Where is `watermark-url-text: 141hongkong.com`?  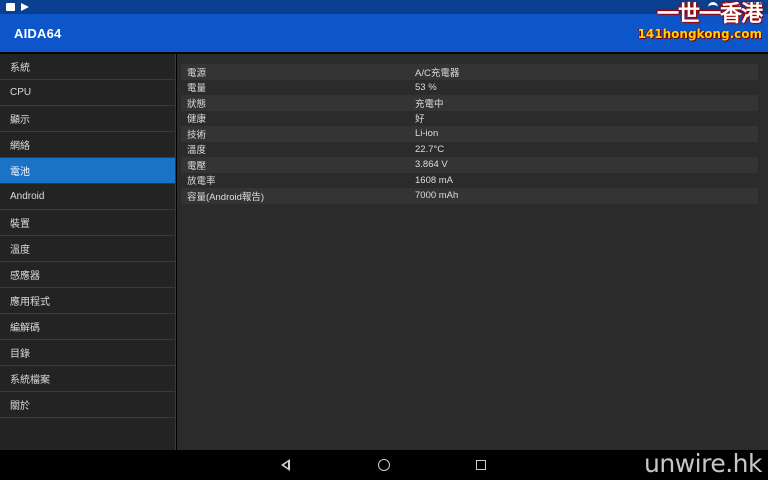
watermark-url-text: 141hongkong.com is located at coordinates (699, 34).